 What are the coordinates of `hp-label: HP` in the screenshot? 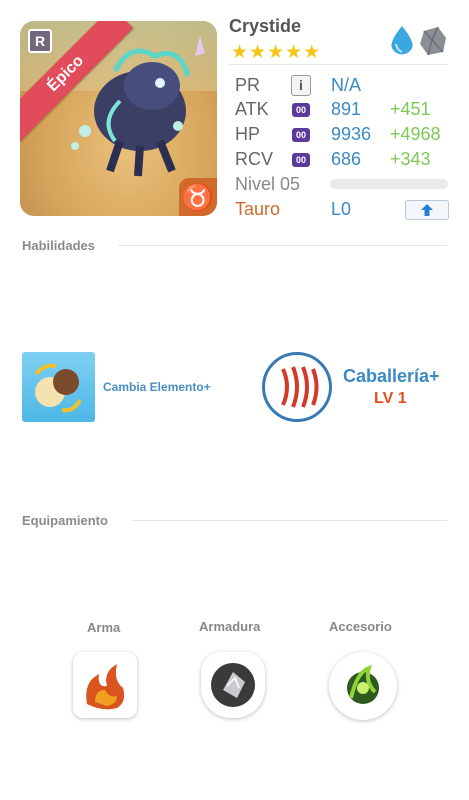 It's located at (248, 134).